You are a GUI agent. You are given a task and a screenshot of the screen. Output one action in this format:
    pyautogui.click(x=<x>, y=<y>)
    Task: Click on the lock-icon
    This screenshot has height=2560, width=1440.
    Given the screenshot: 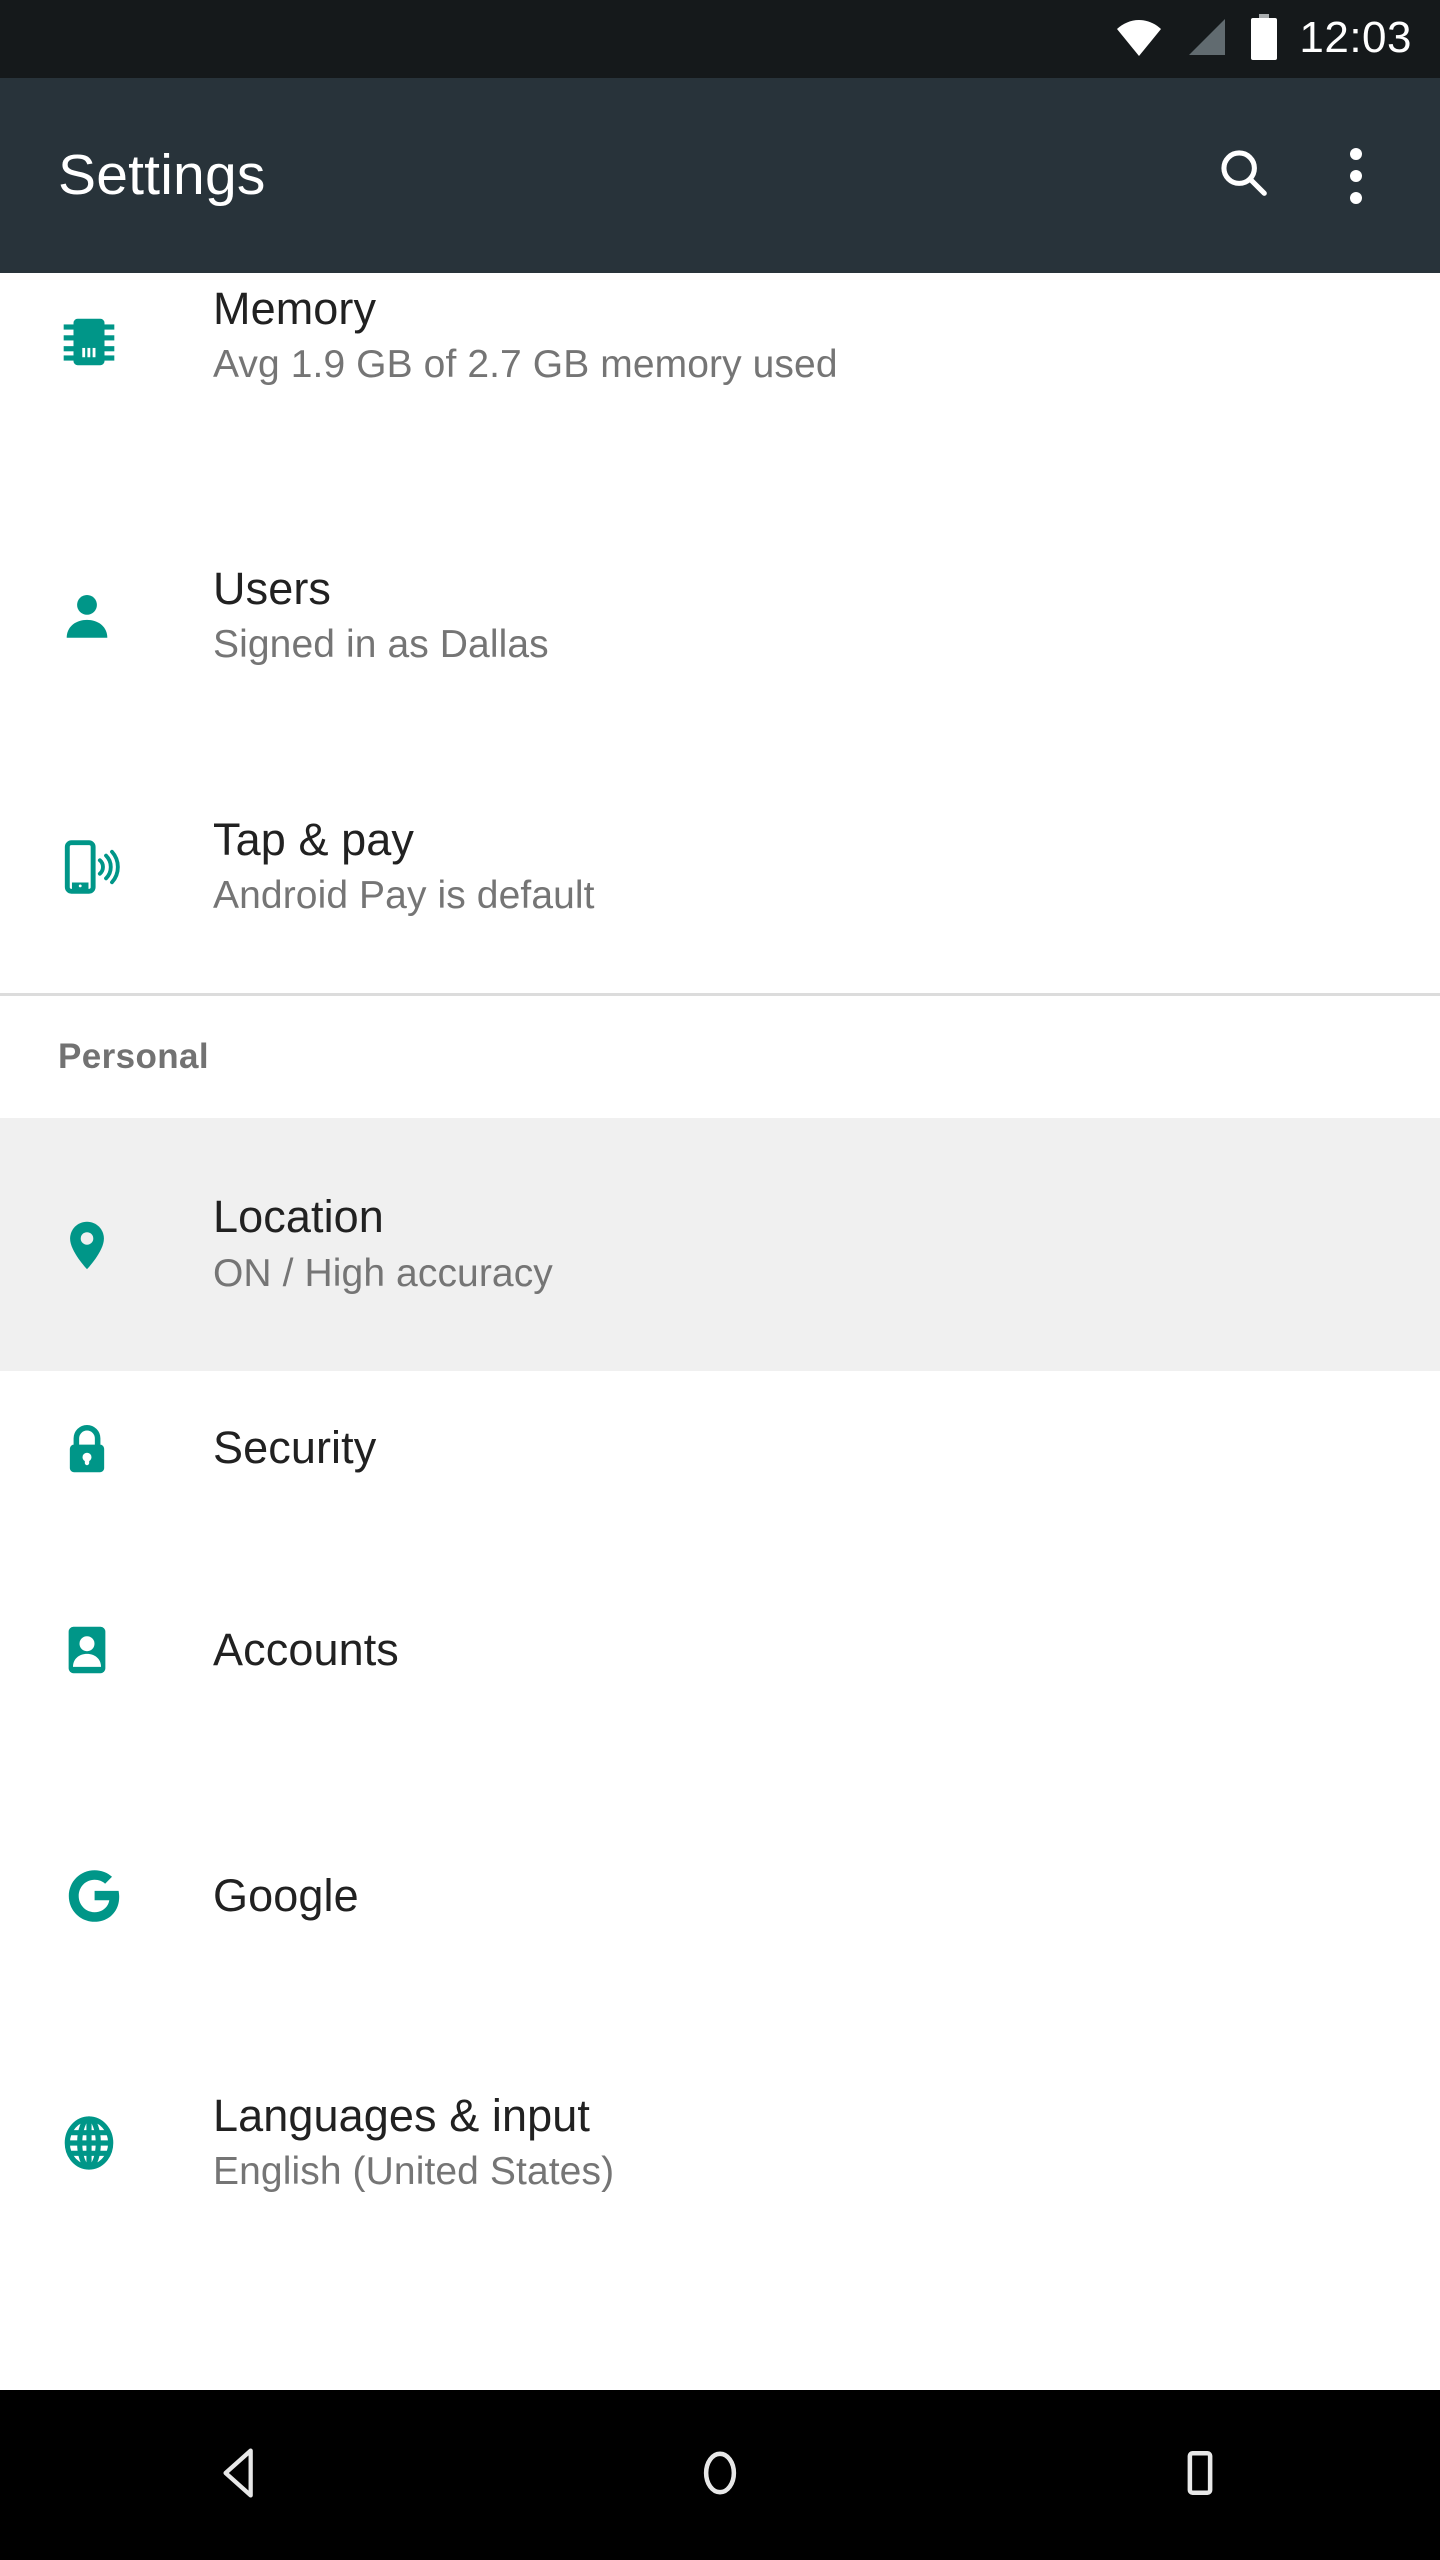 What is the action you would take?
    pyautogui.click(x=113, y=1449)
    